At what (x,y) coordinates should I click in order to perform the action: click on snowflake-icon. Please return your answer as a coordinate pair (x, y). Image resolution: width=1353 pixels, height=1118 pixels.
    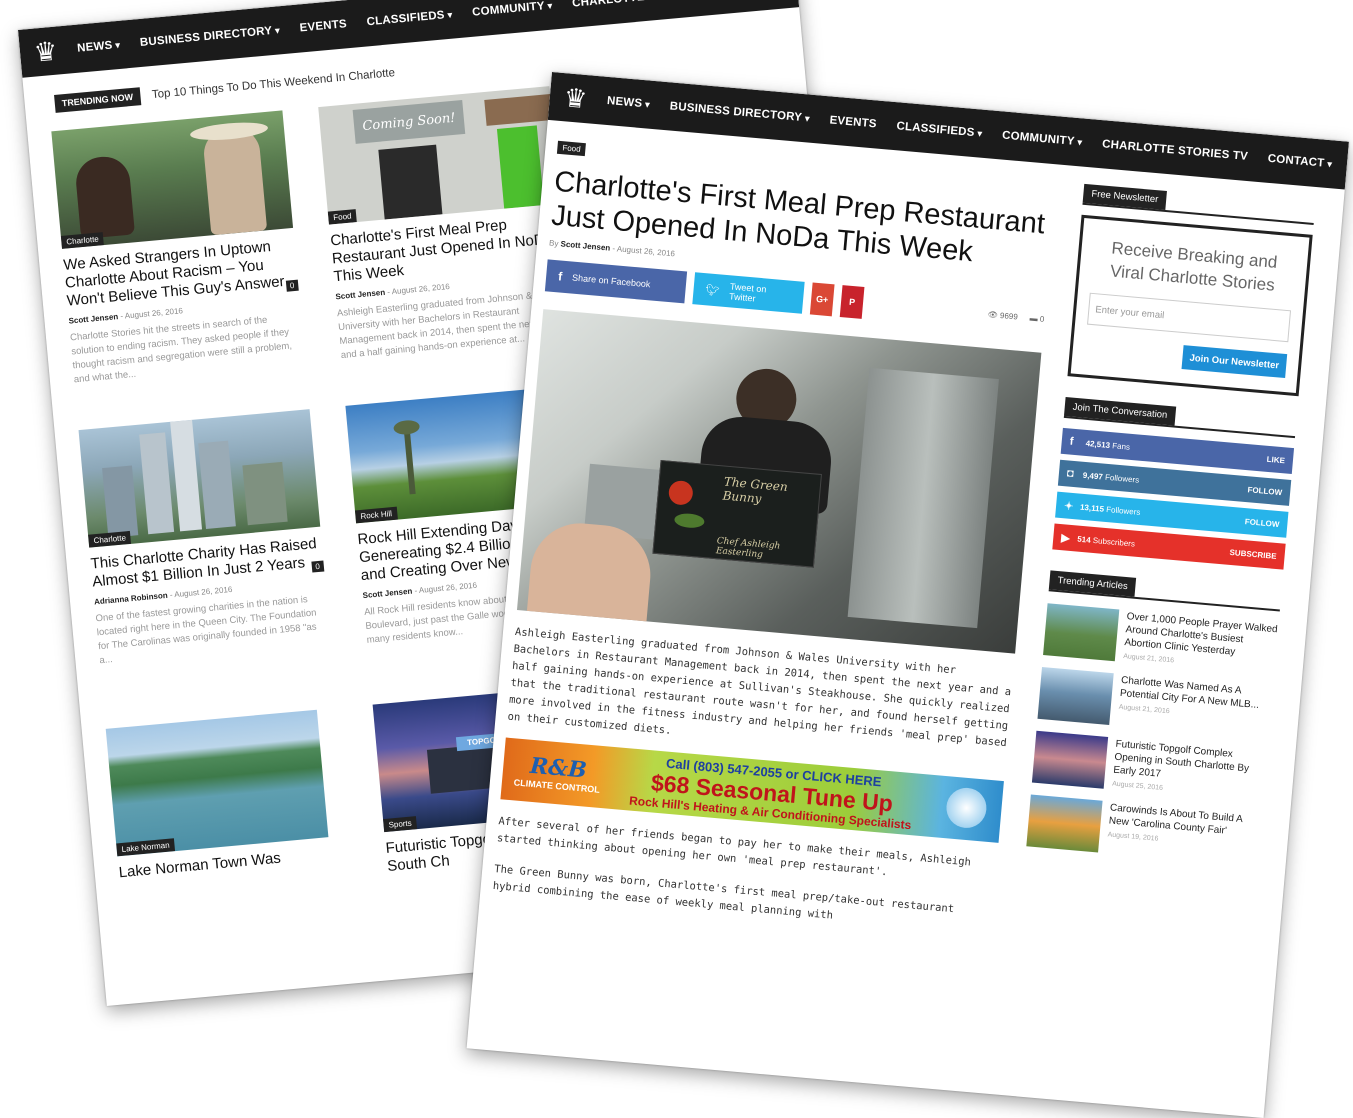
    Looking at the image, I should click on (966, 809).